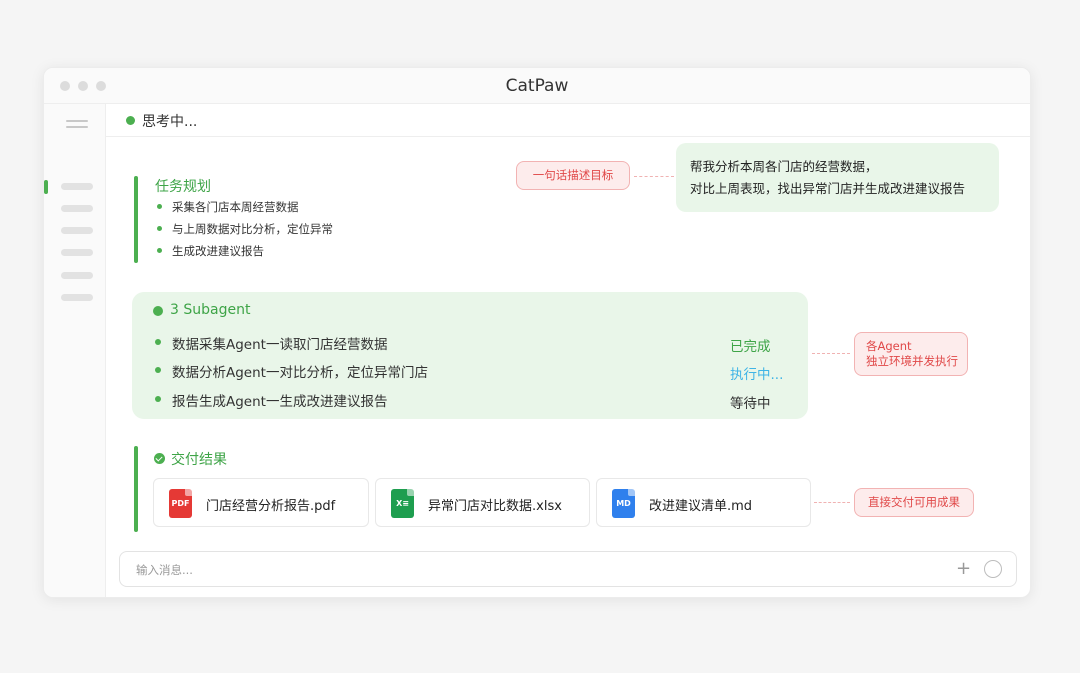 This screenshot has width=1080, height=673. What do you see at coordinates (495, 506) in the screenshot?
I see `file-name: 异常门店对比数据.xlsx` at bounding box center [495, 506].